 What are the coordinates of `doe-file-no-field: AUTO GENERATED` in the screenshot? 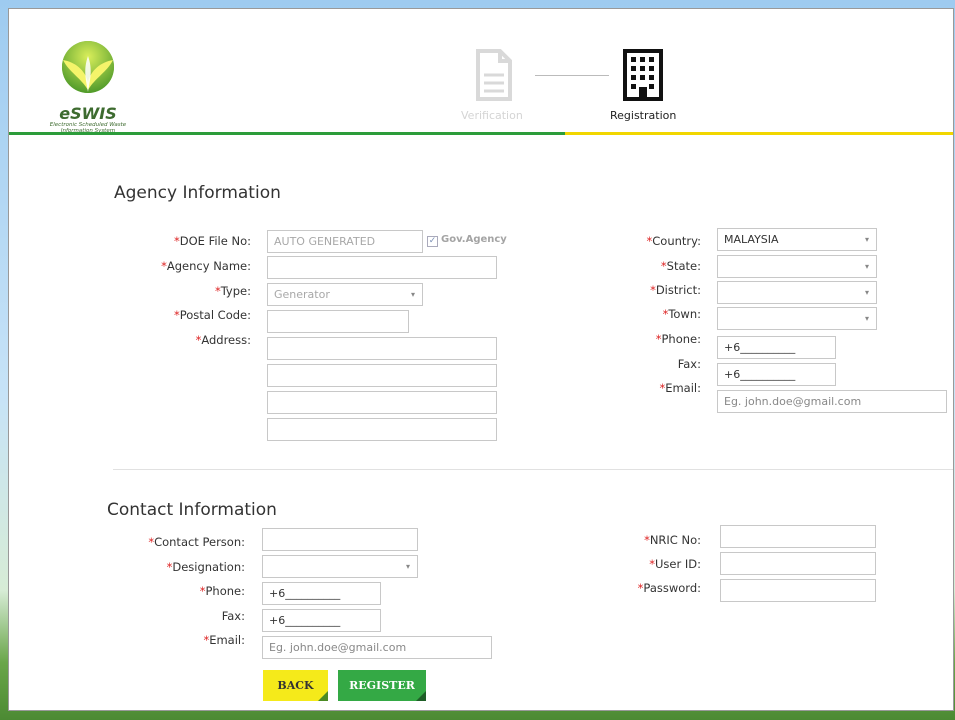 It's located at (345, 241).